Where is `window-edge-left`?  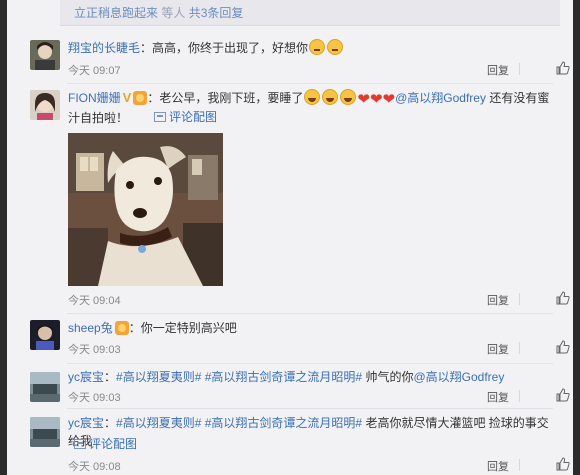 window-edge-left is located at coordinates (3, 237).